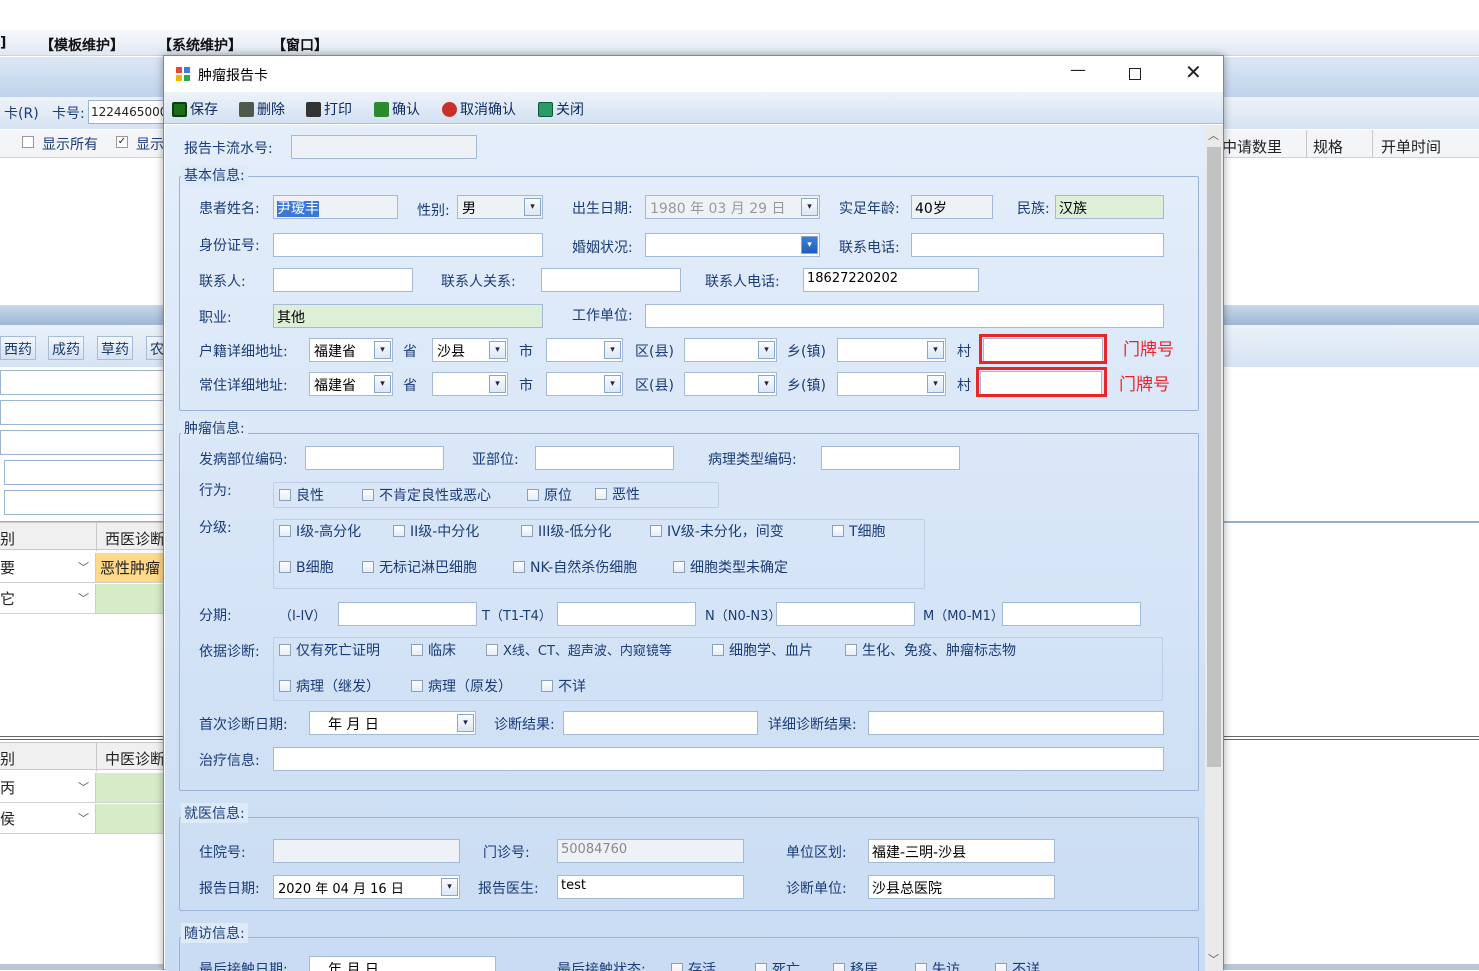 The height and width of the screenshot is (971, 1479). What do you see at coordinates (584, 350) in the screenshot?
I see `huji-district: ▾` at bounding box center [584, 350].